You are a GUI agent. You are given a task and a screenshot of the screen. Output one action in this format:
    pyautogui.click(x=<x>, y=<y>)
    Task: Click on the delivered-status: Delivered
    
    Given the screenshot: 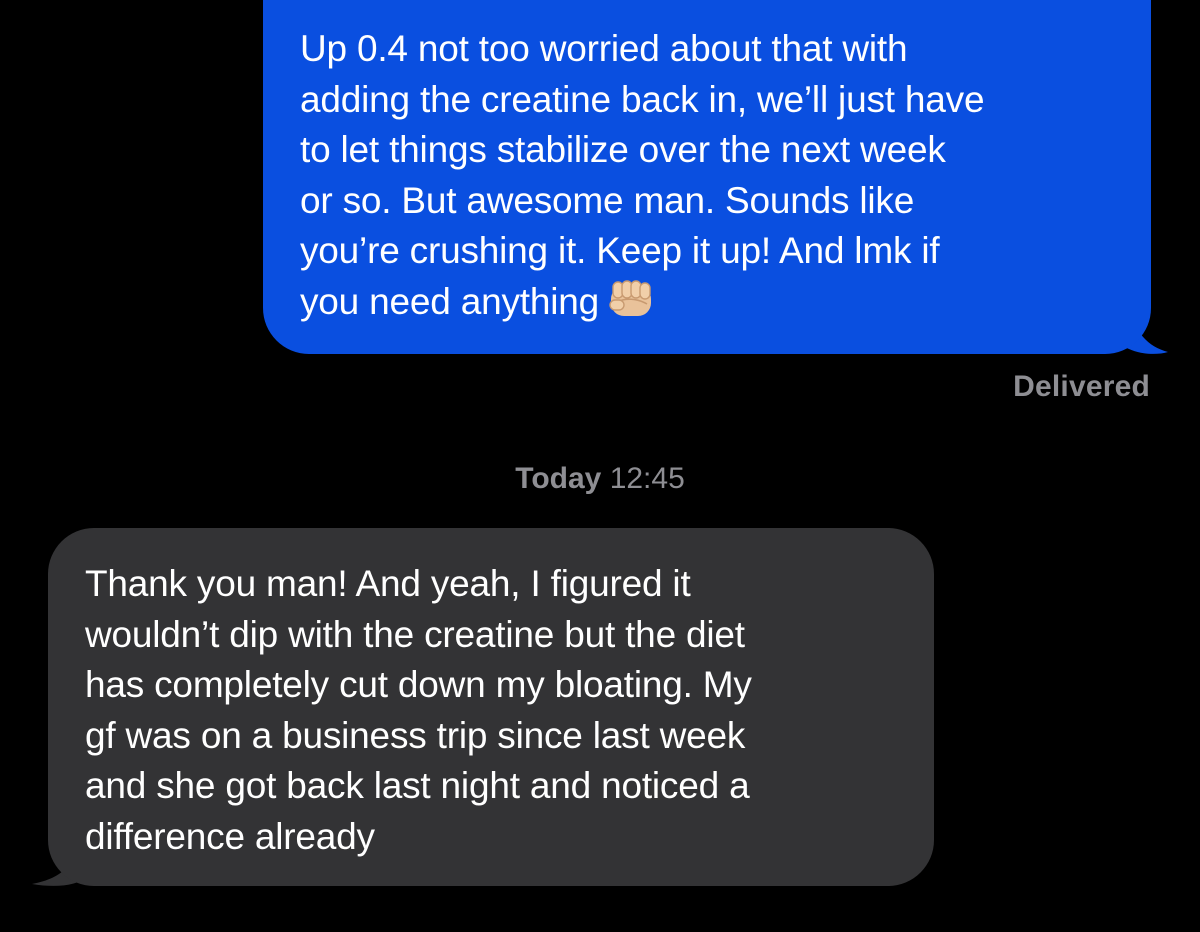 What is the action you would take?
    pyautogui.click(x=1081, y=386)
    